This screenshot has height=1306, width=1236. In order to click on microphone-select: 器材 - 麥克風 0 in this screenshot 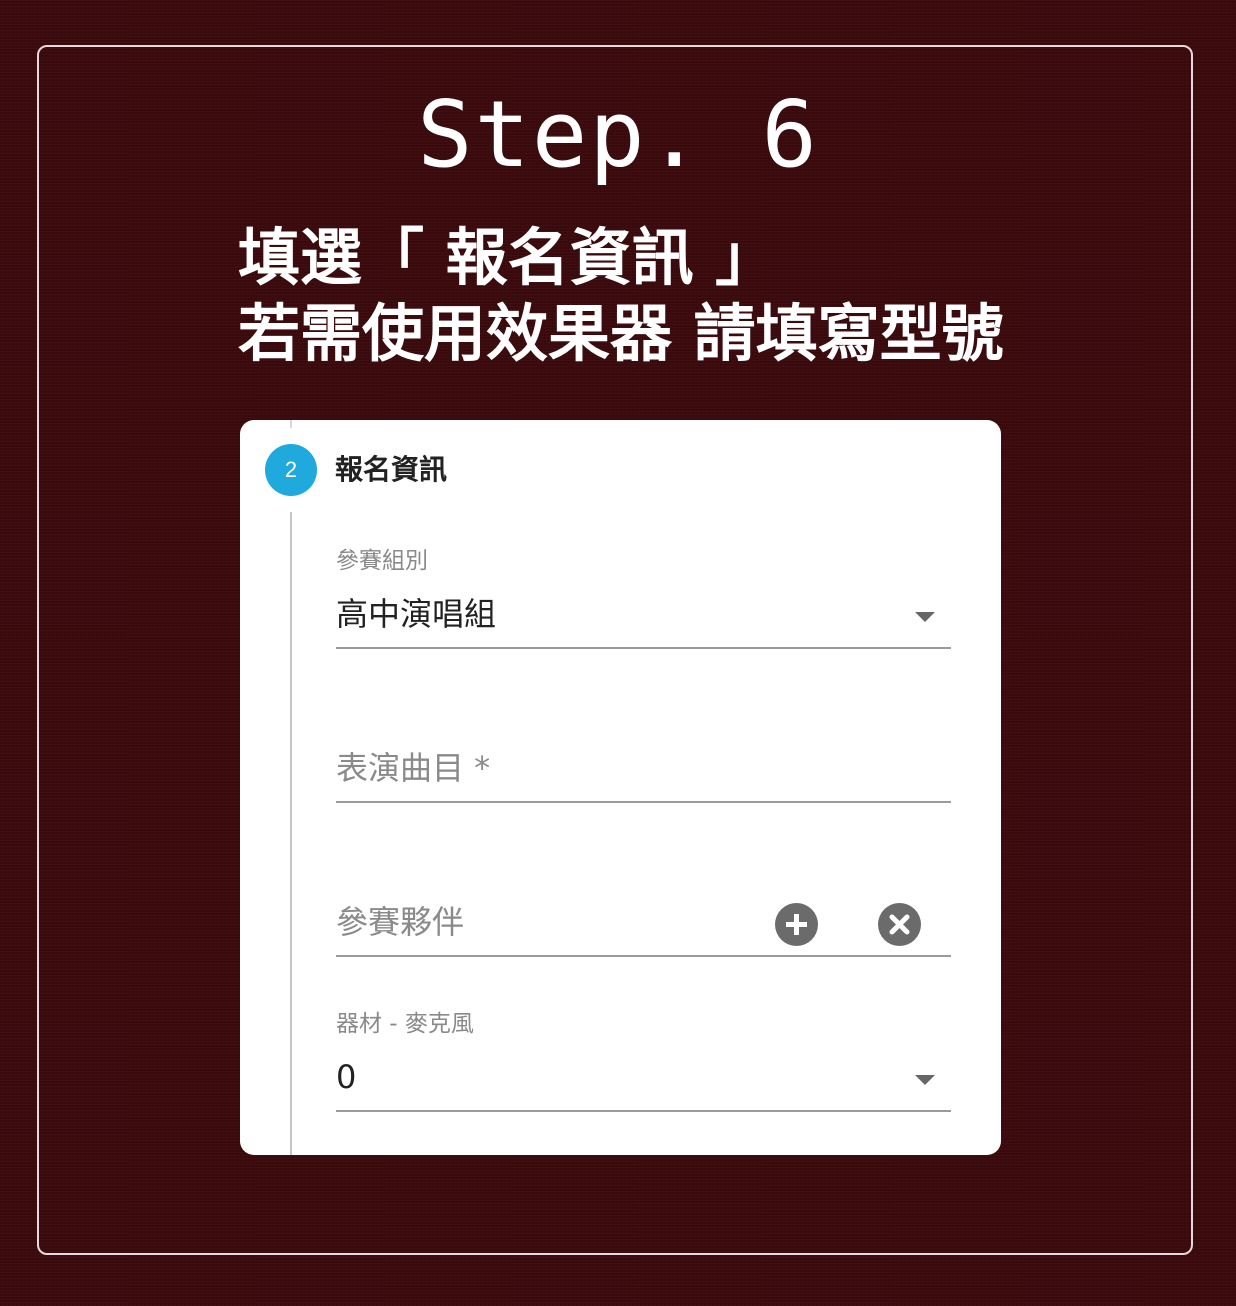, I will do `click(643, 1060)`.